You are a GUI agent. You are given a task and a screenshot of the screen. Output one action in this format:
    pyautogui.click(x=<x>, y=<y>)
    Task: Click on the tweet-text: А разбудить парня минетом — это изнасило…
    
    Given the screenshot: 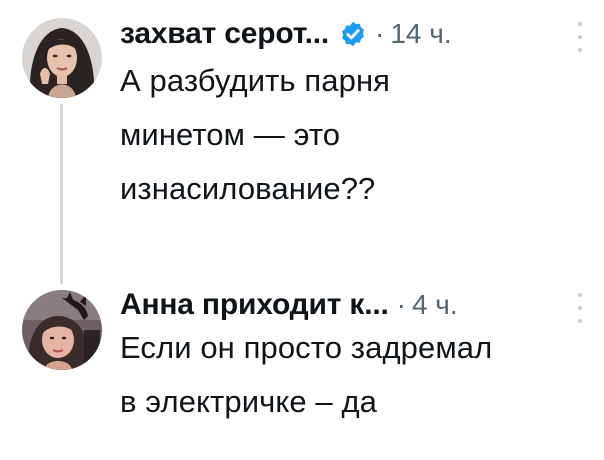 What is the action you would take?
    pyautogui.click(x=255, y=134)
    